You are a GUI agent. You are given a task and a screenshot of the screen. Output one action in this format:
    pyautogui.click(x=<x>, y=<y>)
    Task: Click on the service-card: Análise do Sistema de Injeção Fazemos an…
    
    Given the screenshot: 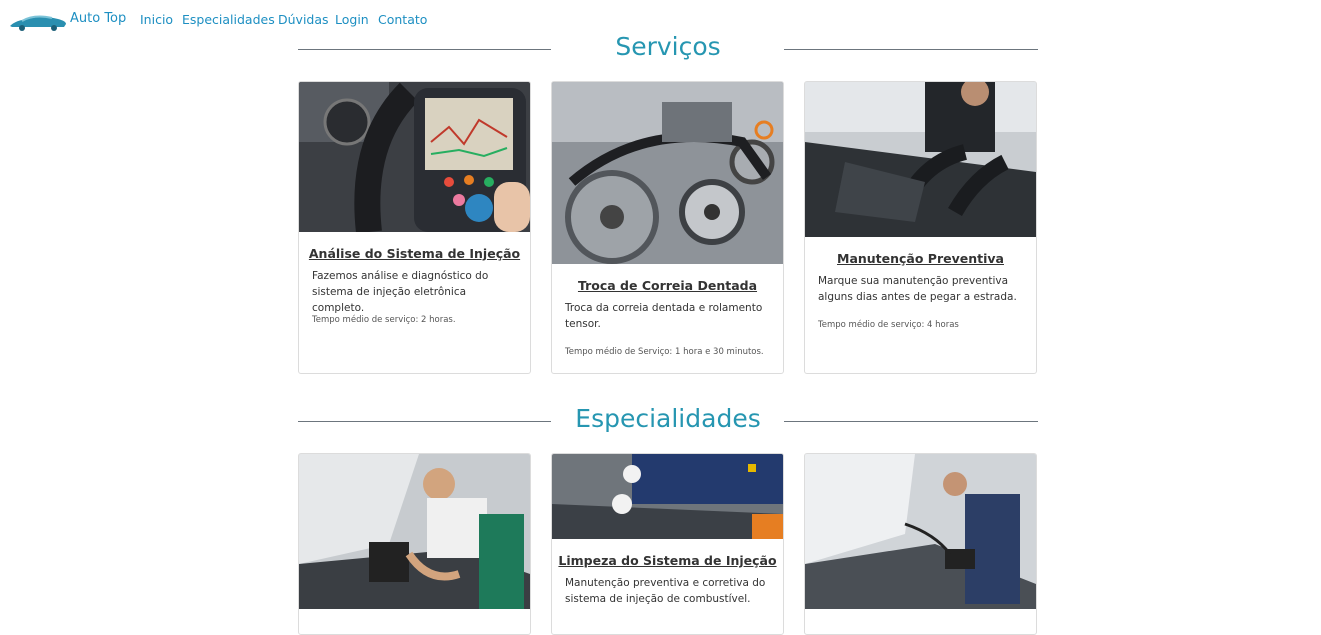 What is the action you would take?
    pyautogui.click(x=414, y=227)
    